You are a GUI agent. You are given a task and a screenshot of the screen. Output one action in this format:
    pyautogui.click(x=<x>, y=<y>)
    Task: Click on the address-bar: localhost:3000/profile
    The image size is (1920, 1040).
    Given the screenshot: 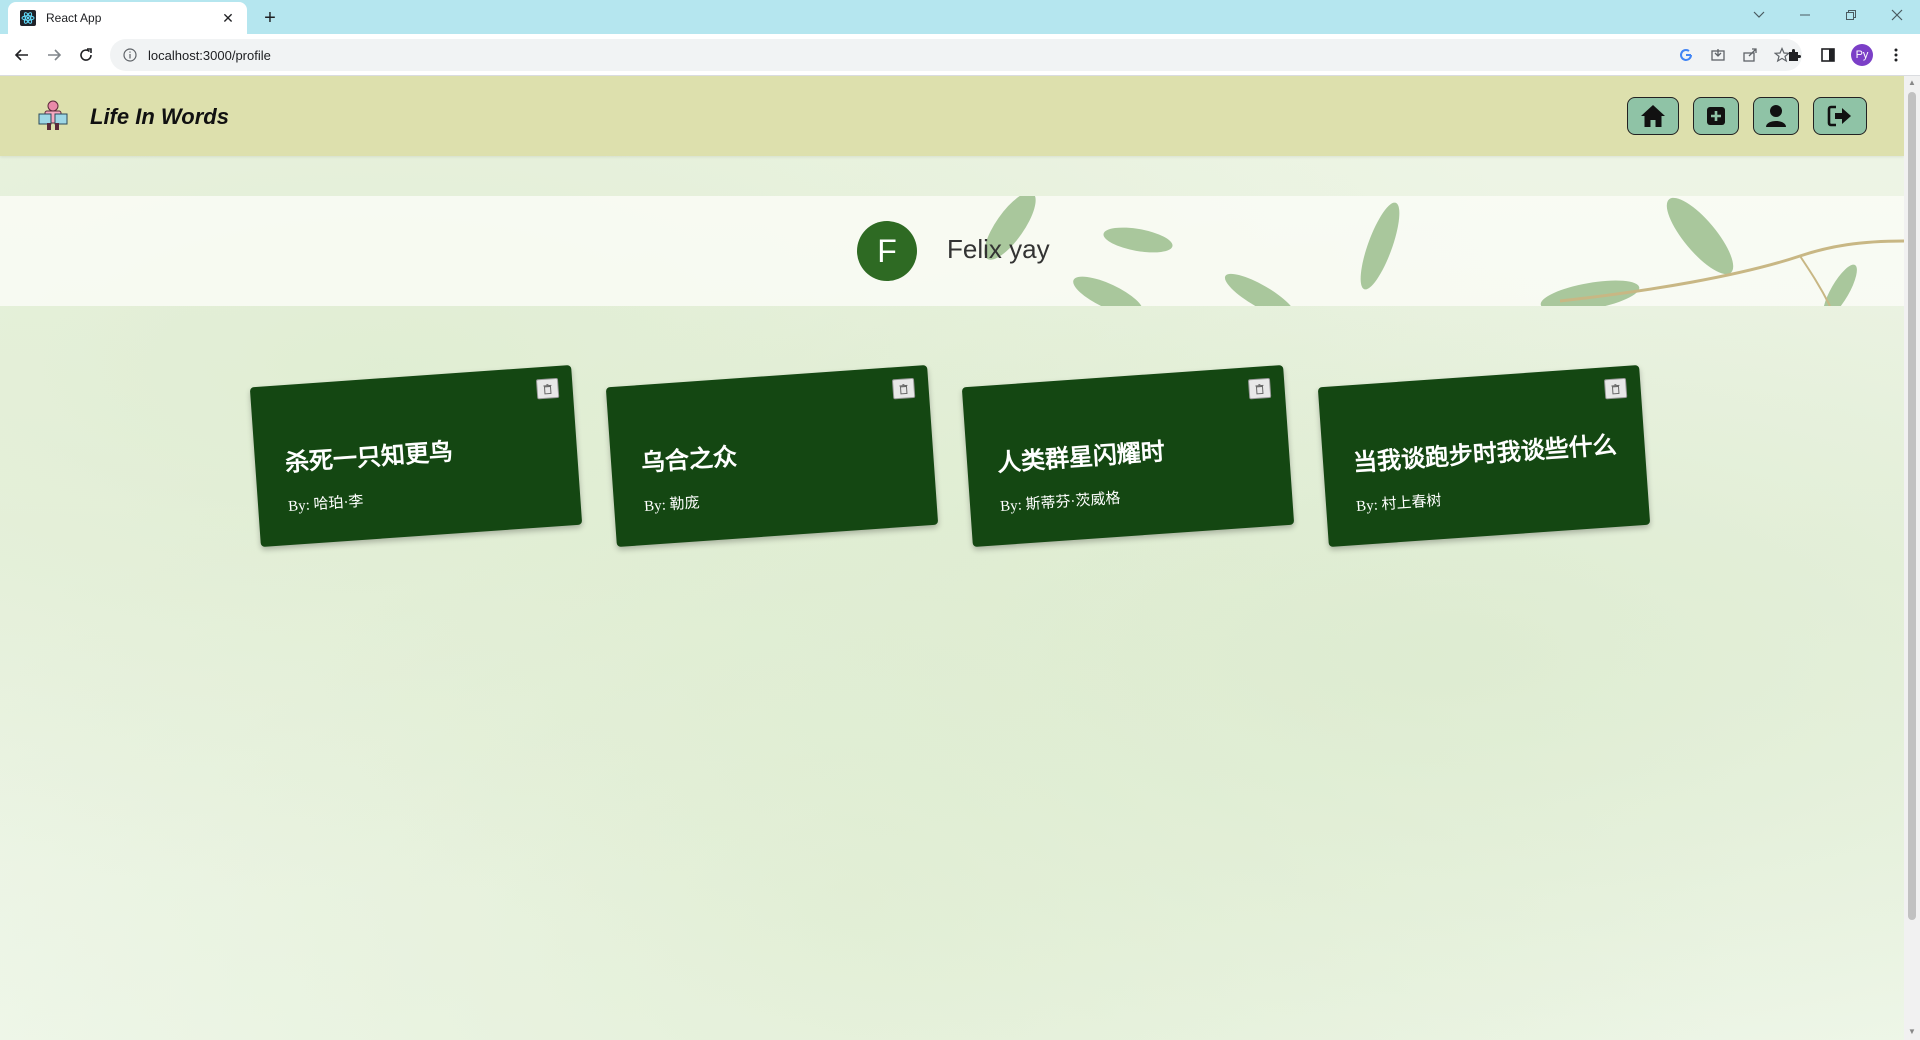 What is the action you would take?
    pyautogui.click(x=956, y=55)
    